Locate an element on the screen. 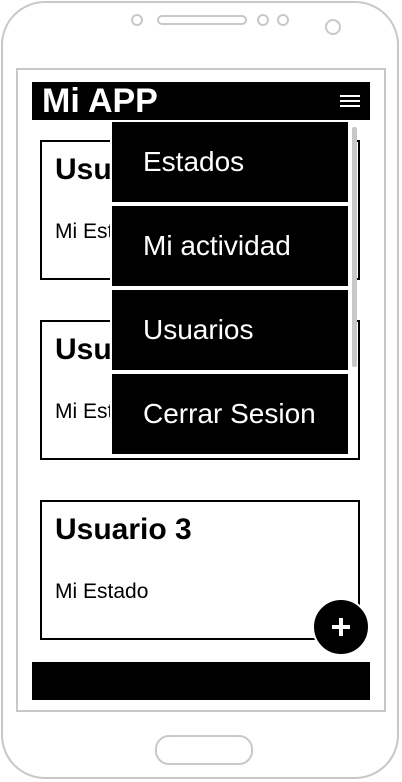 The width and height of the screenshot is (402, 782). menu-item-cerrar-sesion: Cerrar Sesion is located at coordinates (230, 414).